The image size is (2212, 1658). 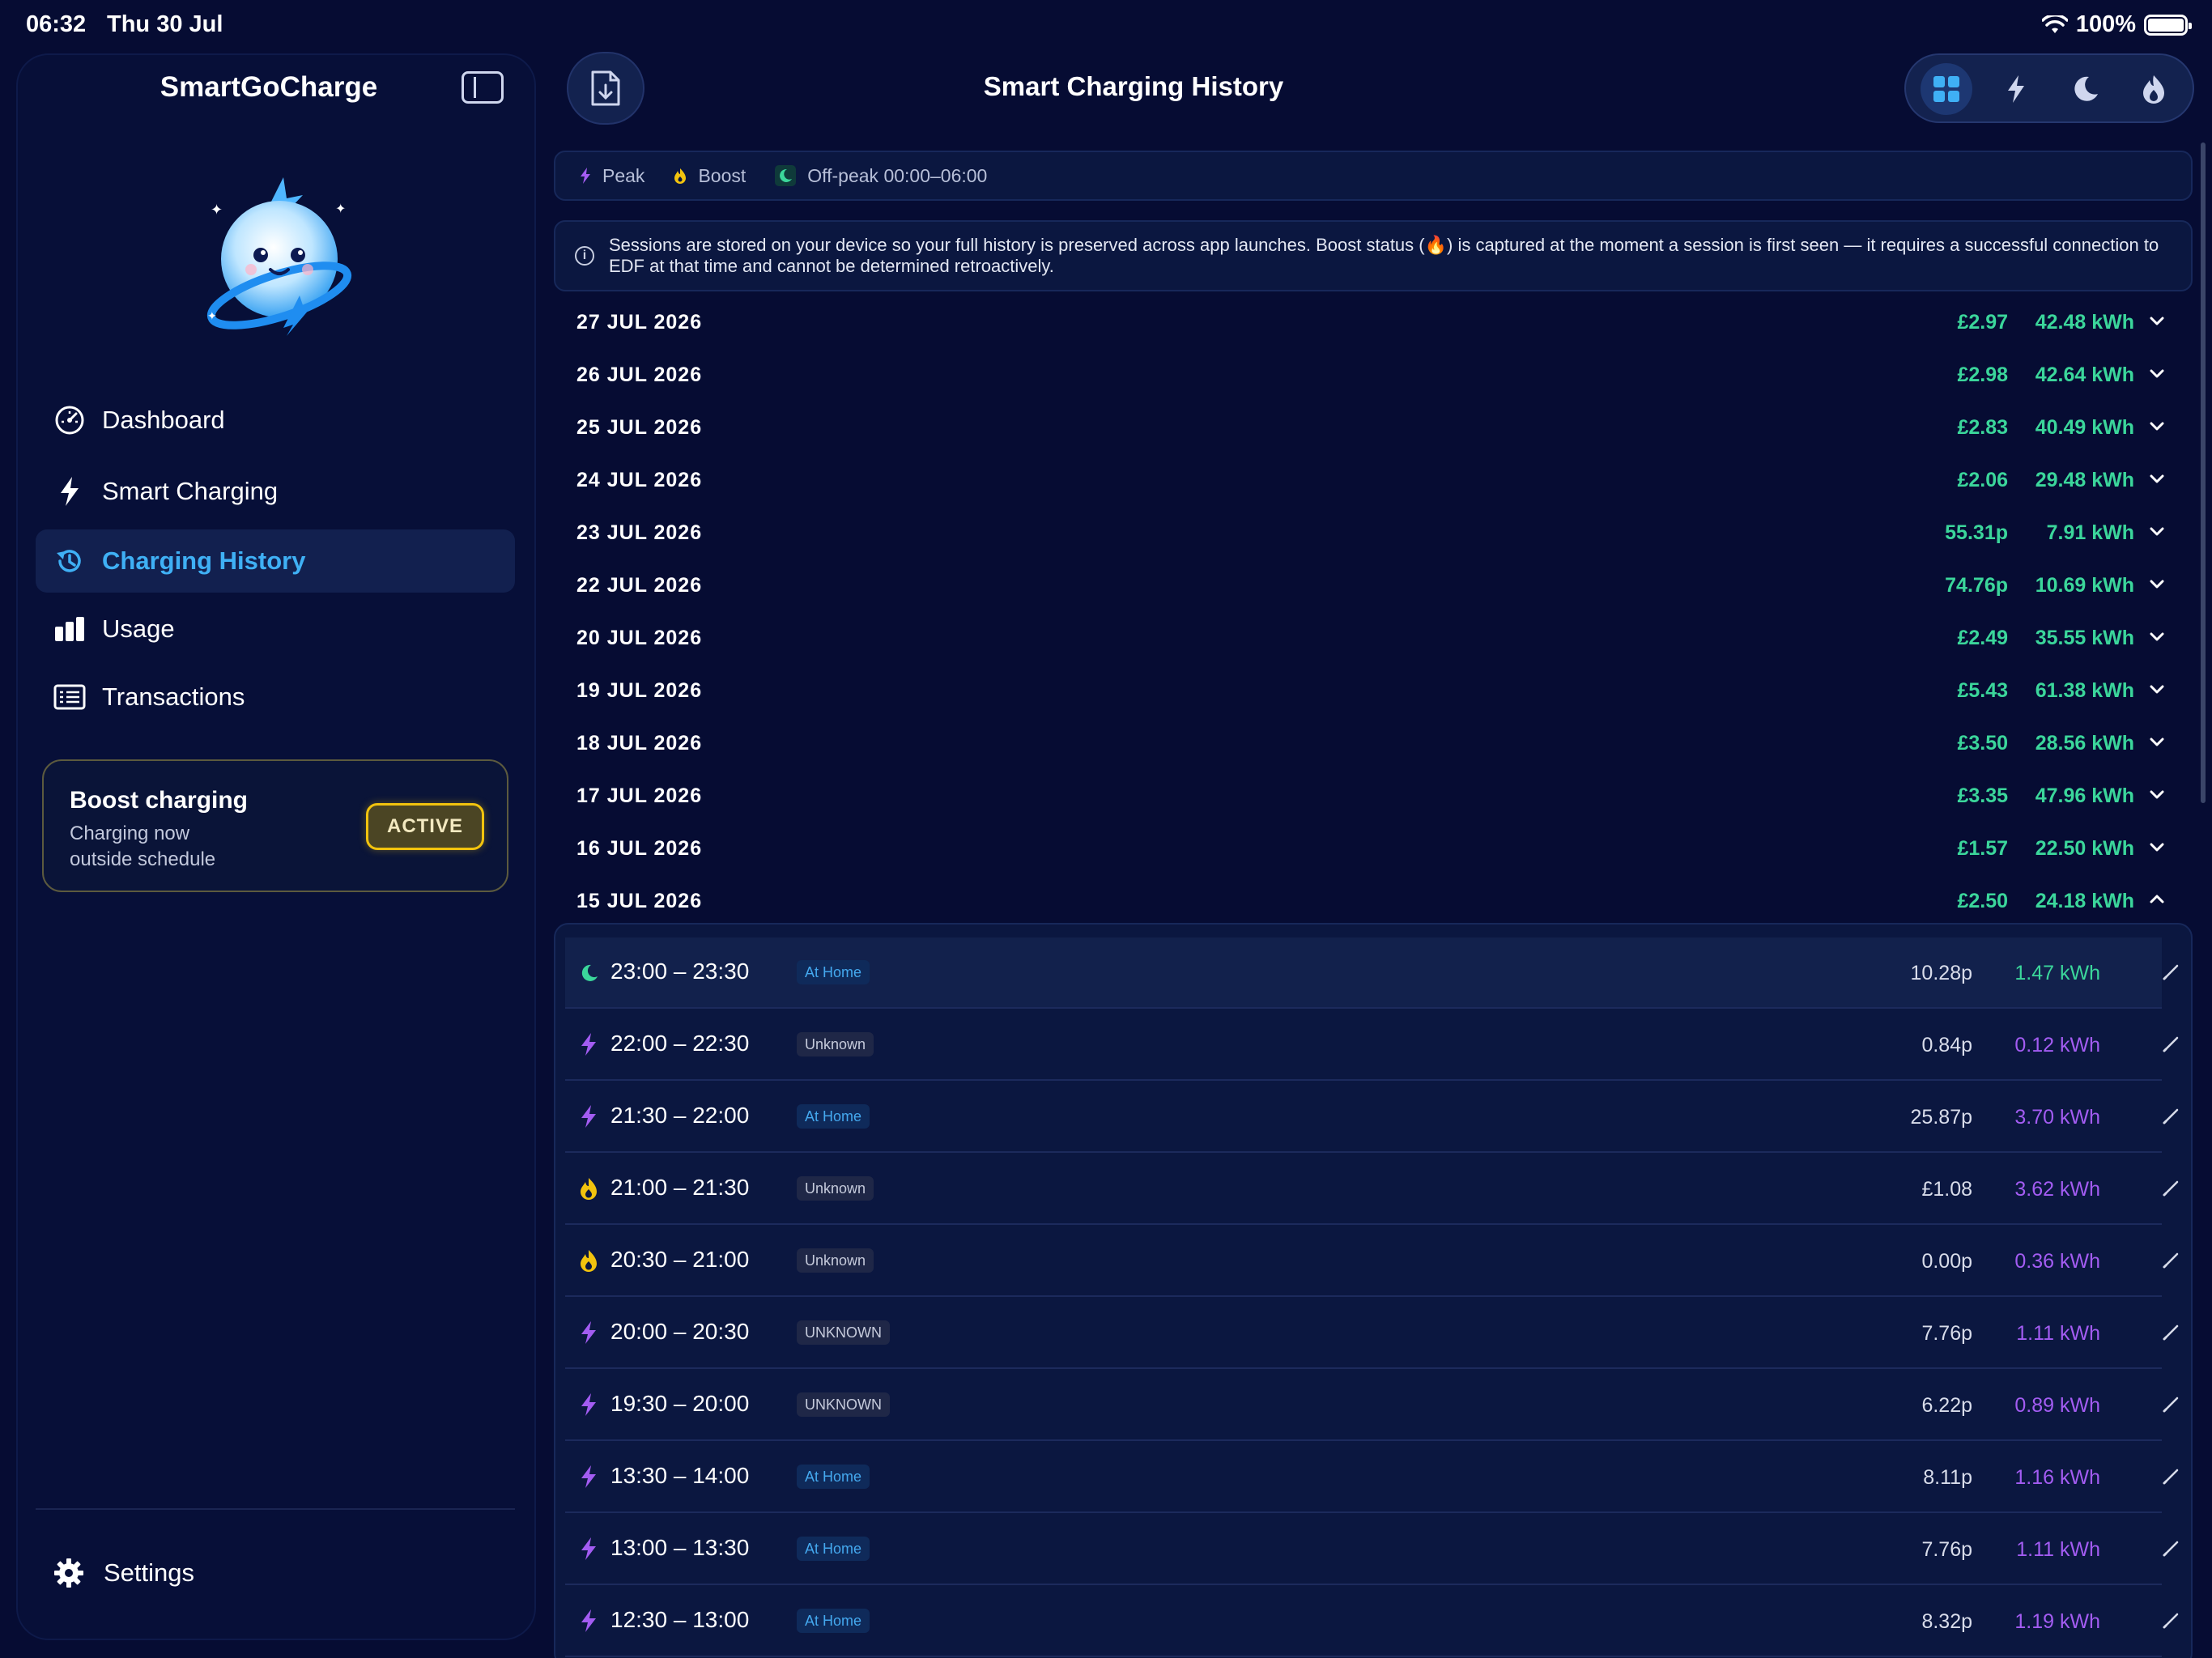 What do you see at coordinates (2203, 472) in the screenshot?
I see `scrollbar` at bounding box center [2203, 472].